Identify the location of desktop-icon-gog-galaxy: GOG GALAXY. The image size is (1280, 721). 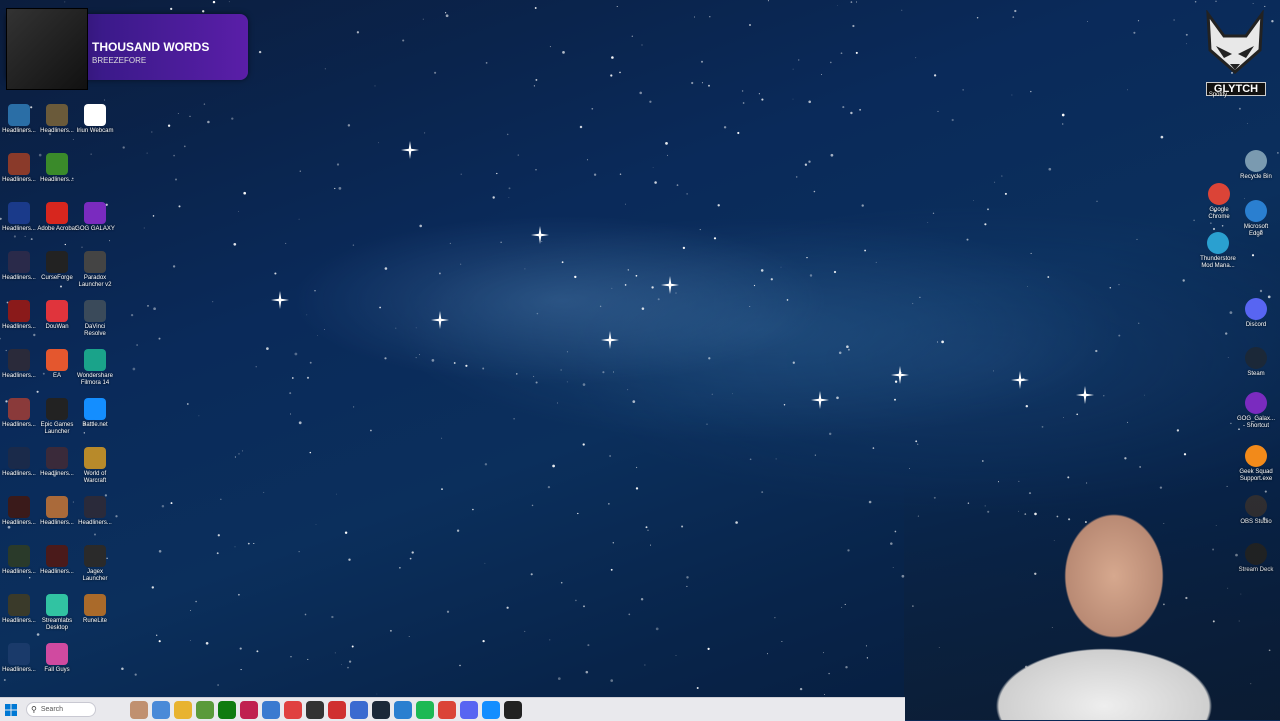
(95, 217).